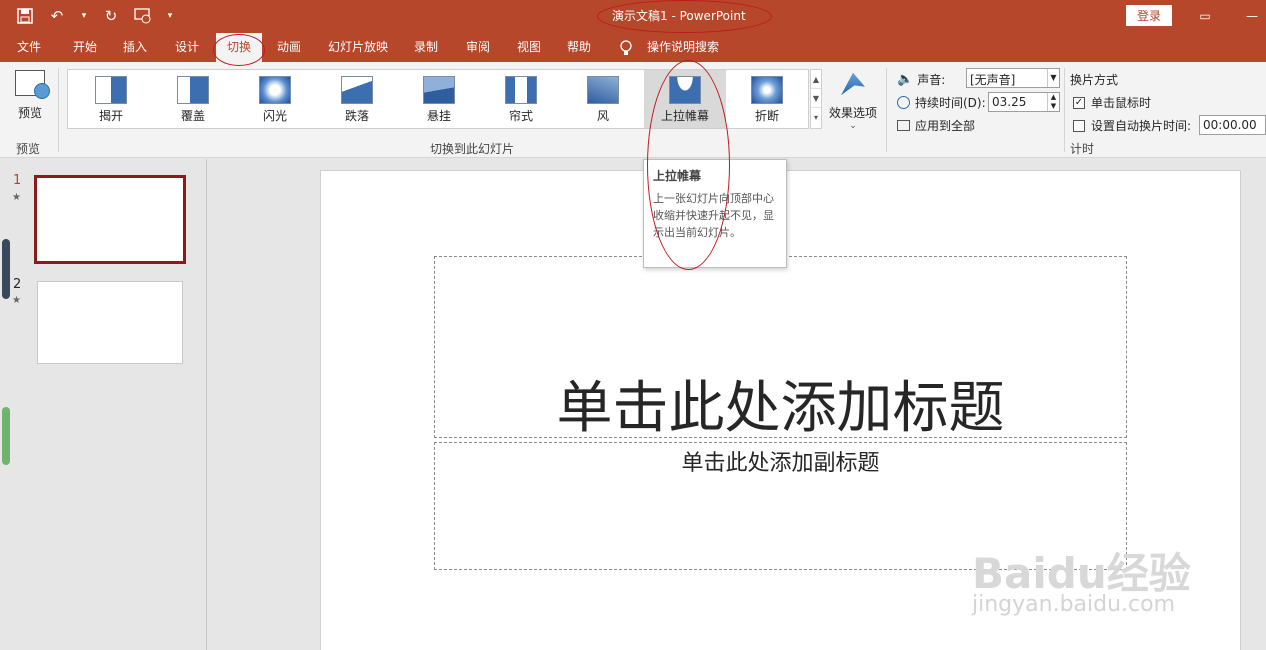 Image resolution: width=1266 pixels, height=650 pixels. I want to click on transition-tooltip: 上拉帷幕 上一张幻灯片向顶部中心收缩并快速升起不见，显示出当前幻灯片。, so click(715, 213).